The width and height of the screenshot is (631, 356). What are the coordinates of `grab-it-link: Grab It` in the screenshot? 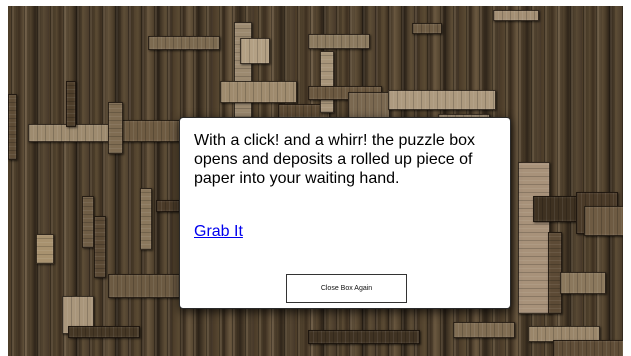 It's located at (218, 231).